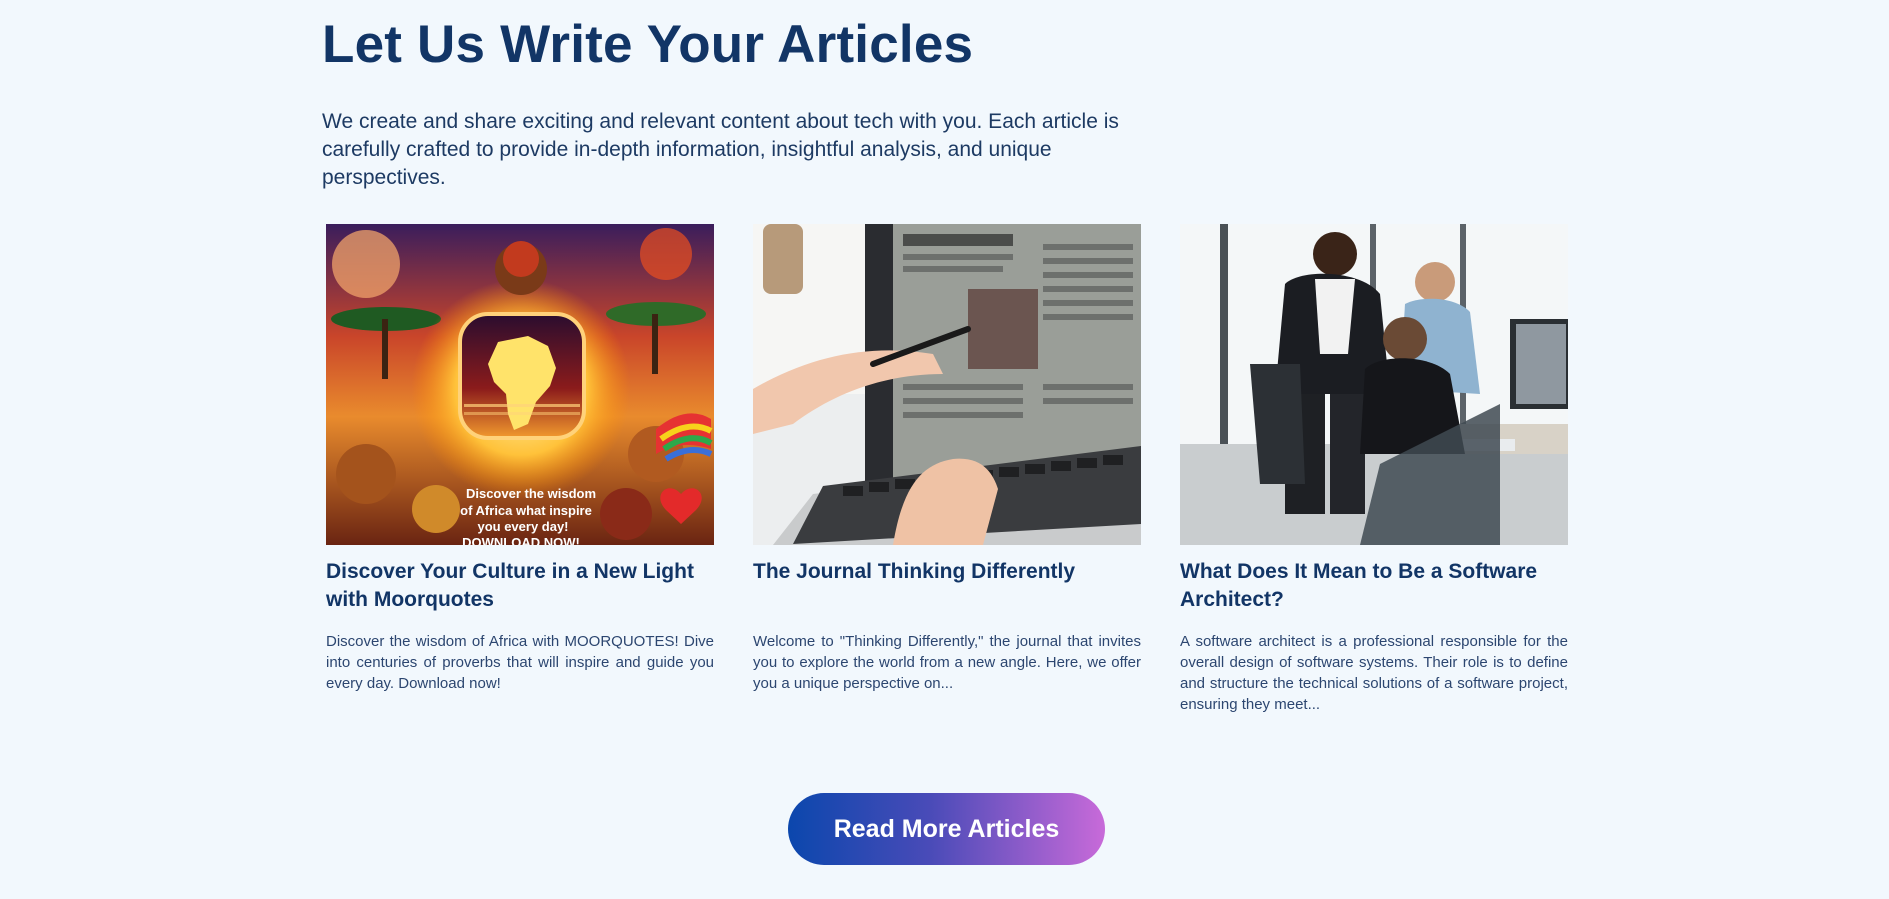 This screenshot has height=899, width=1889. Describe the element at coordinates (531, 493) in the screenshot. I see `poster-text-line1: Discover the wisdom` at that location.